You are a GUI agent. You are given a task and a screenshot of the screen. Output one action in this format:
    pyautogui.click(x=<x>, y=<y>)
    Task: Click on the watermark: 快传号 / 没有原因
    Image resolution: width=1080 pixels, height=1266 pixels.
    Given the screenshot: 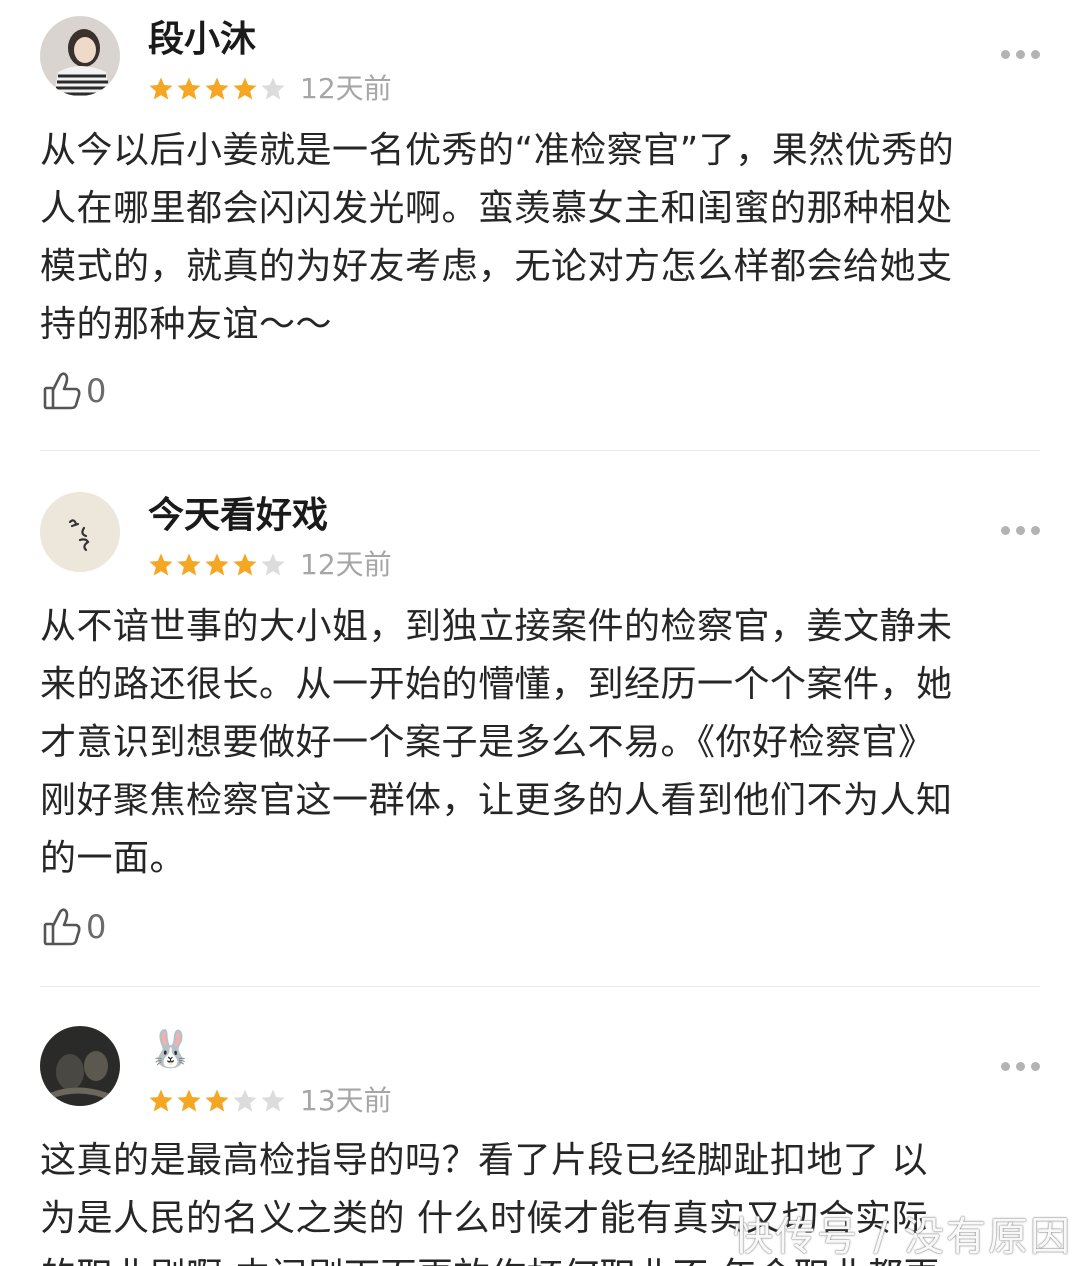 What is the action you would take?
    pyautogui.click(x=902, y=1237)
    